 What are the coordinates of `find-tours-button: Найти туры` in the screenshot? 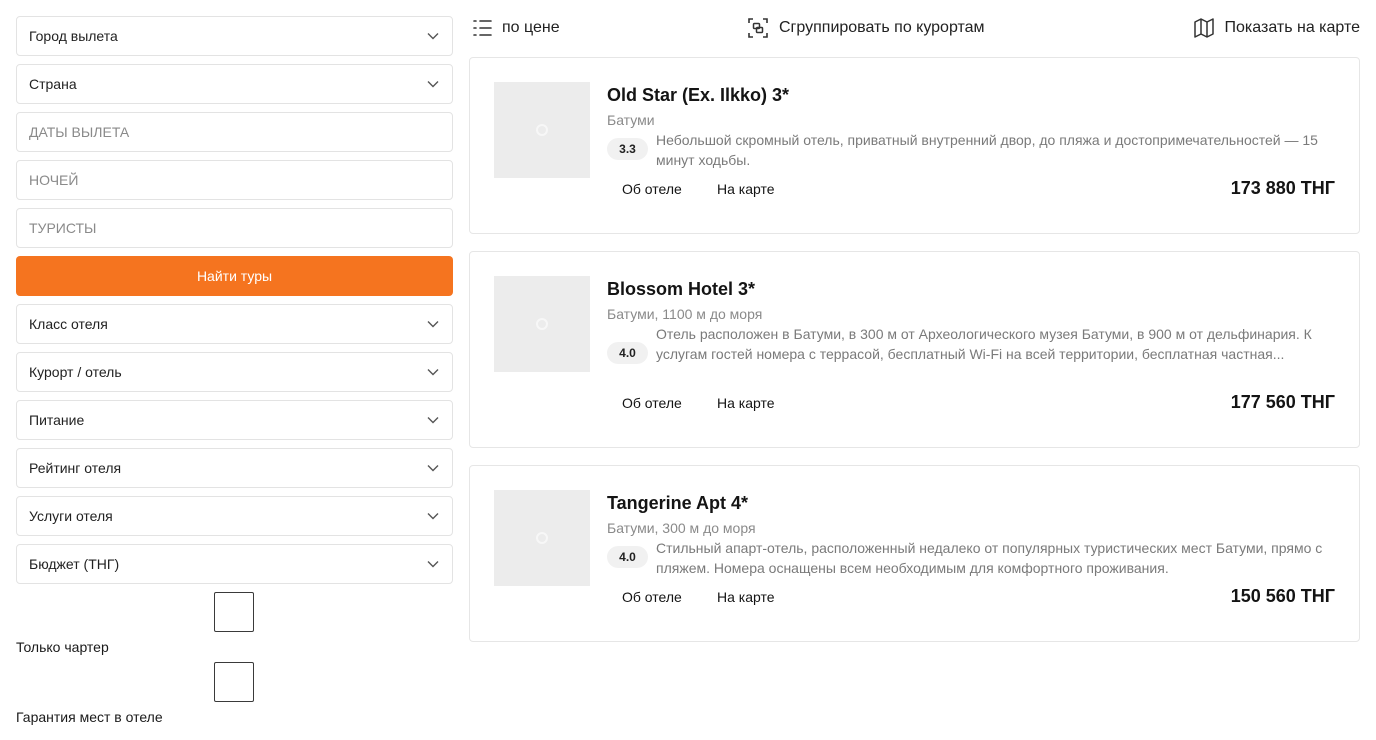 It's located at (234, 276).